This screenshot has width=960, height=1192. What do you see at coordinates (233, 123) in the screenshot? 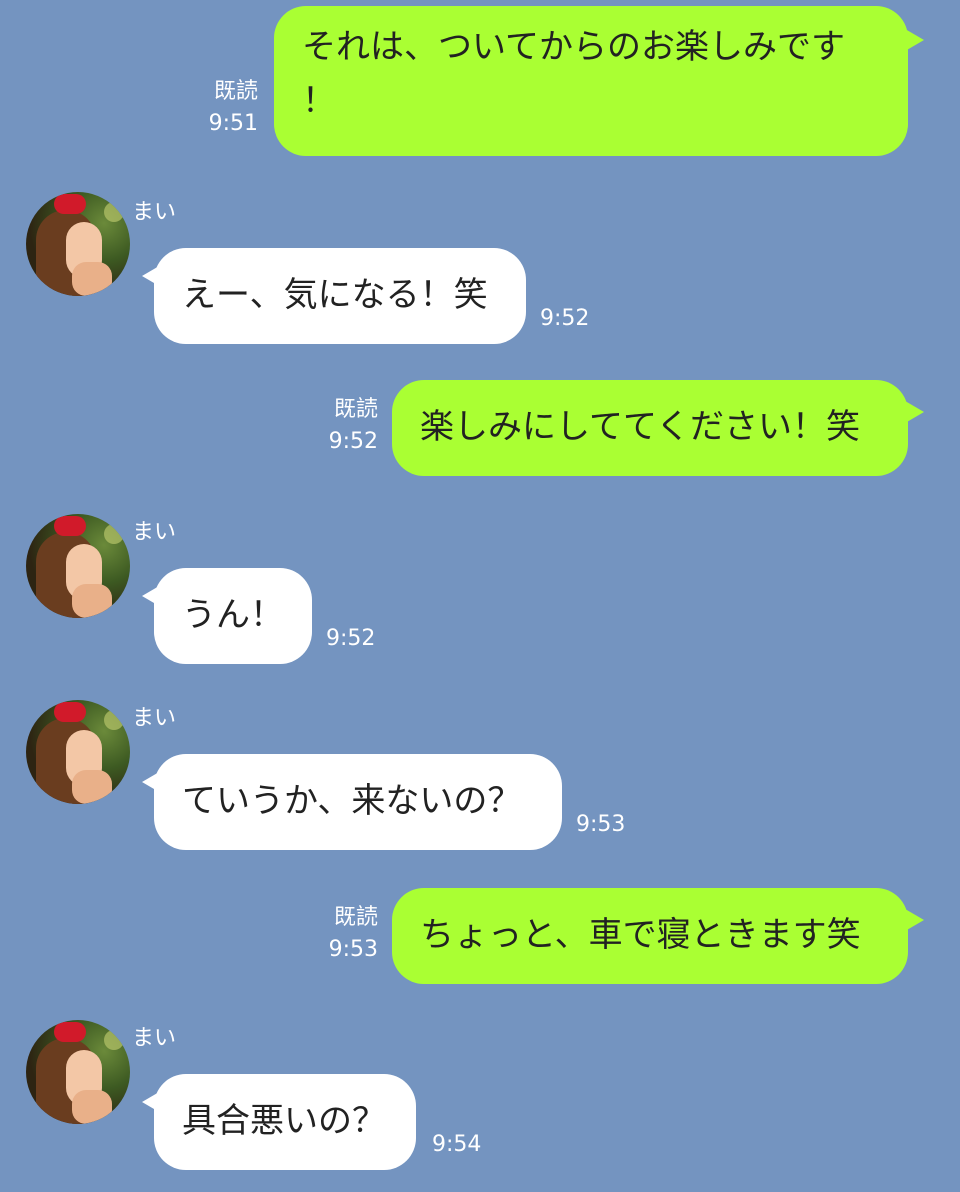
I see `message-time: 9:51` at bounding box center [233, 123].